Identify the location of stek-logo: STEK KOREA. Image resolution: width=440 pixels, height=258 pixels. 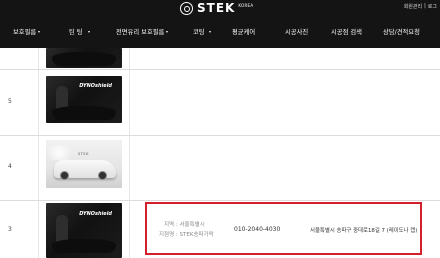
(216, 8).